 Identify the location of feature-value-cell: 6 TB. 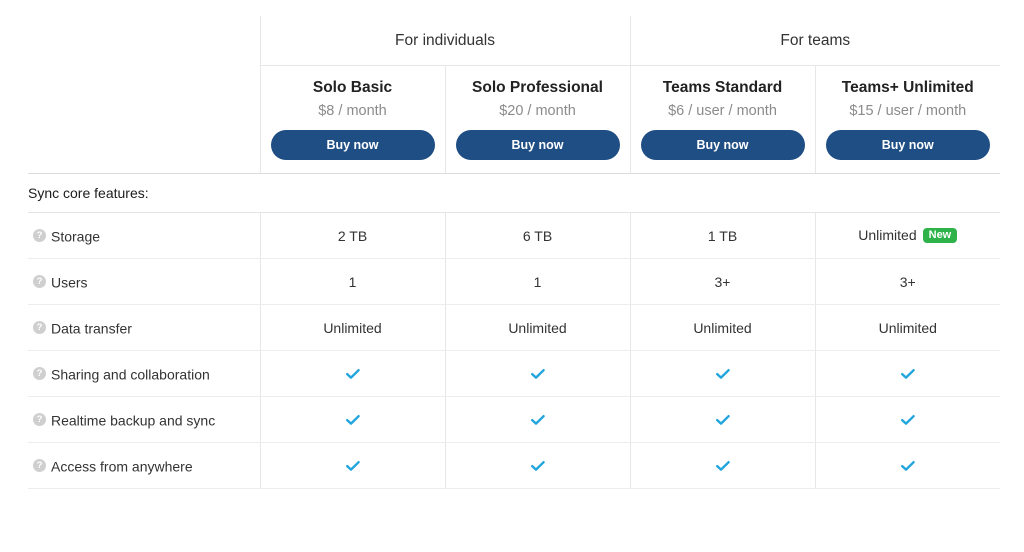
(537, 235).